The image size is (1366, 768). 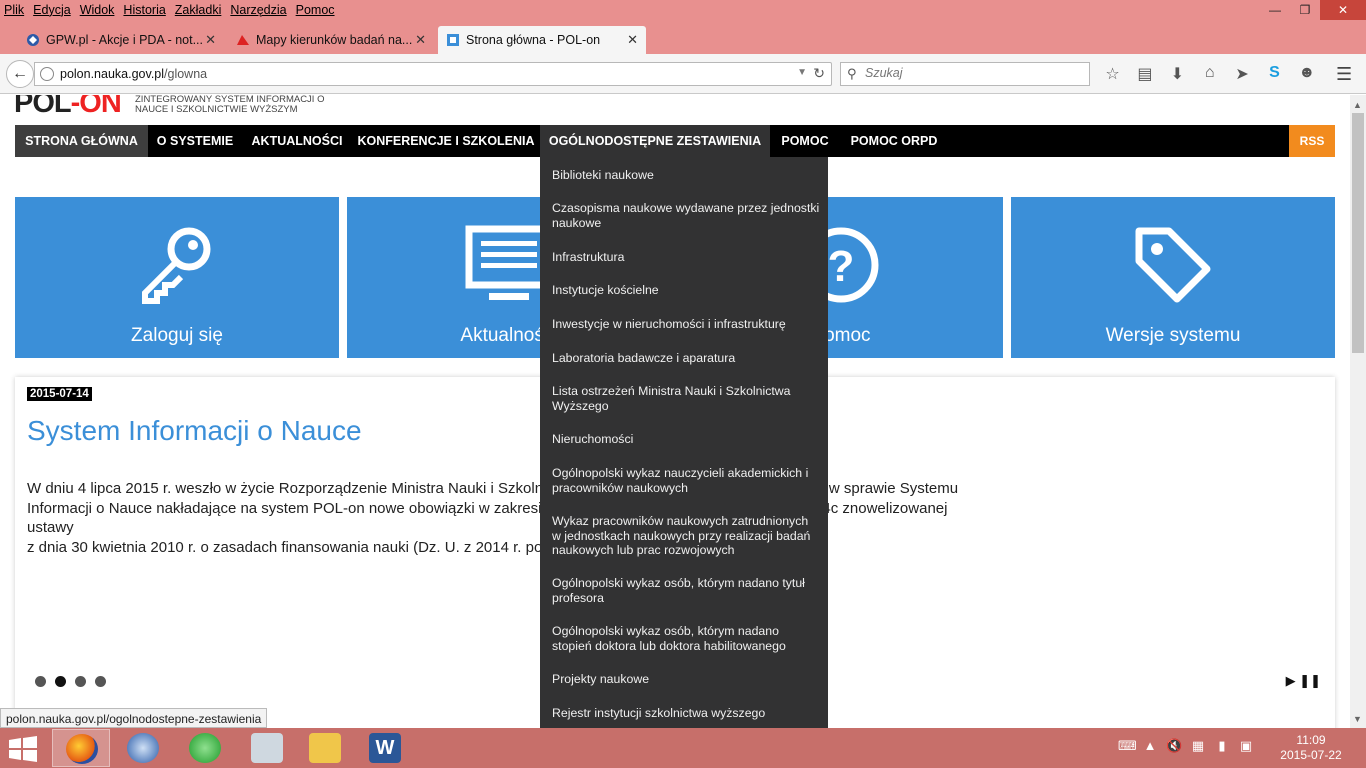 What do you see at coordinates (297, 141) in the screenshot?
I see `nav-aktualnosci: AKTUALNOŚCI` at bounding box center [297, 141].